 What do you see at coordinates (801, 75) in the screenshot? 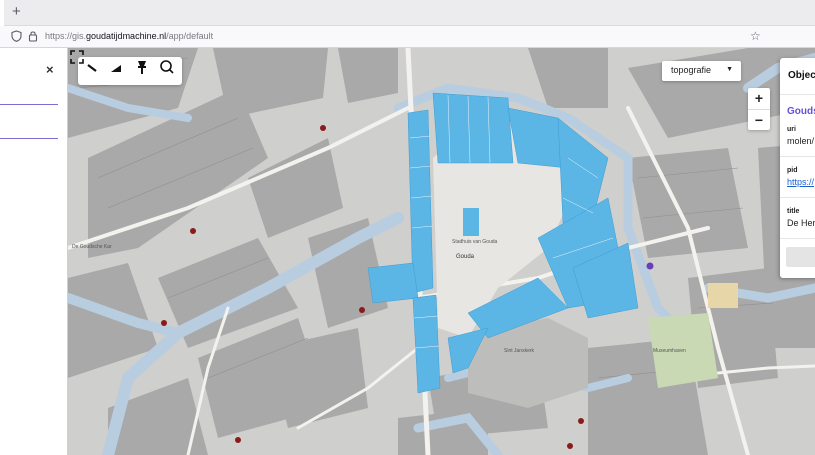
I see `object-panel-title: Object` at bounding box center [801, 75].